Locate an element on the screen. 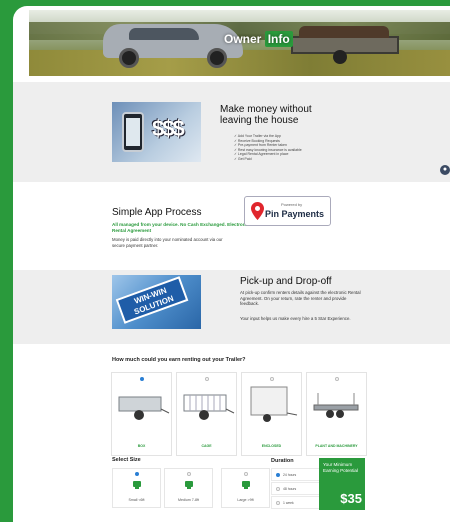  trailer-option-plant-machinery: PLANT AND MACHINERY is located at coordinates (336, 414).